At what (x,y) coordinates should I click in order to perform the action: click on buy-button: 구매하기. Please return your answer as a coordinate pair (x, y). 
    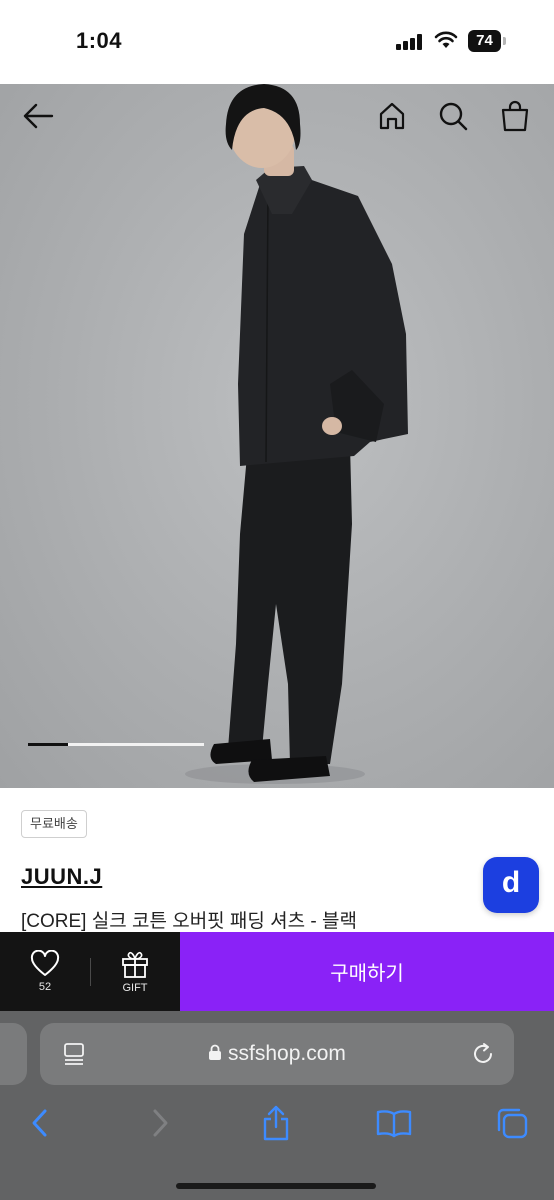
    Looking at the image, I should click on (367, 971).